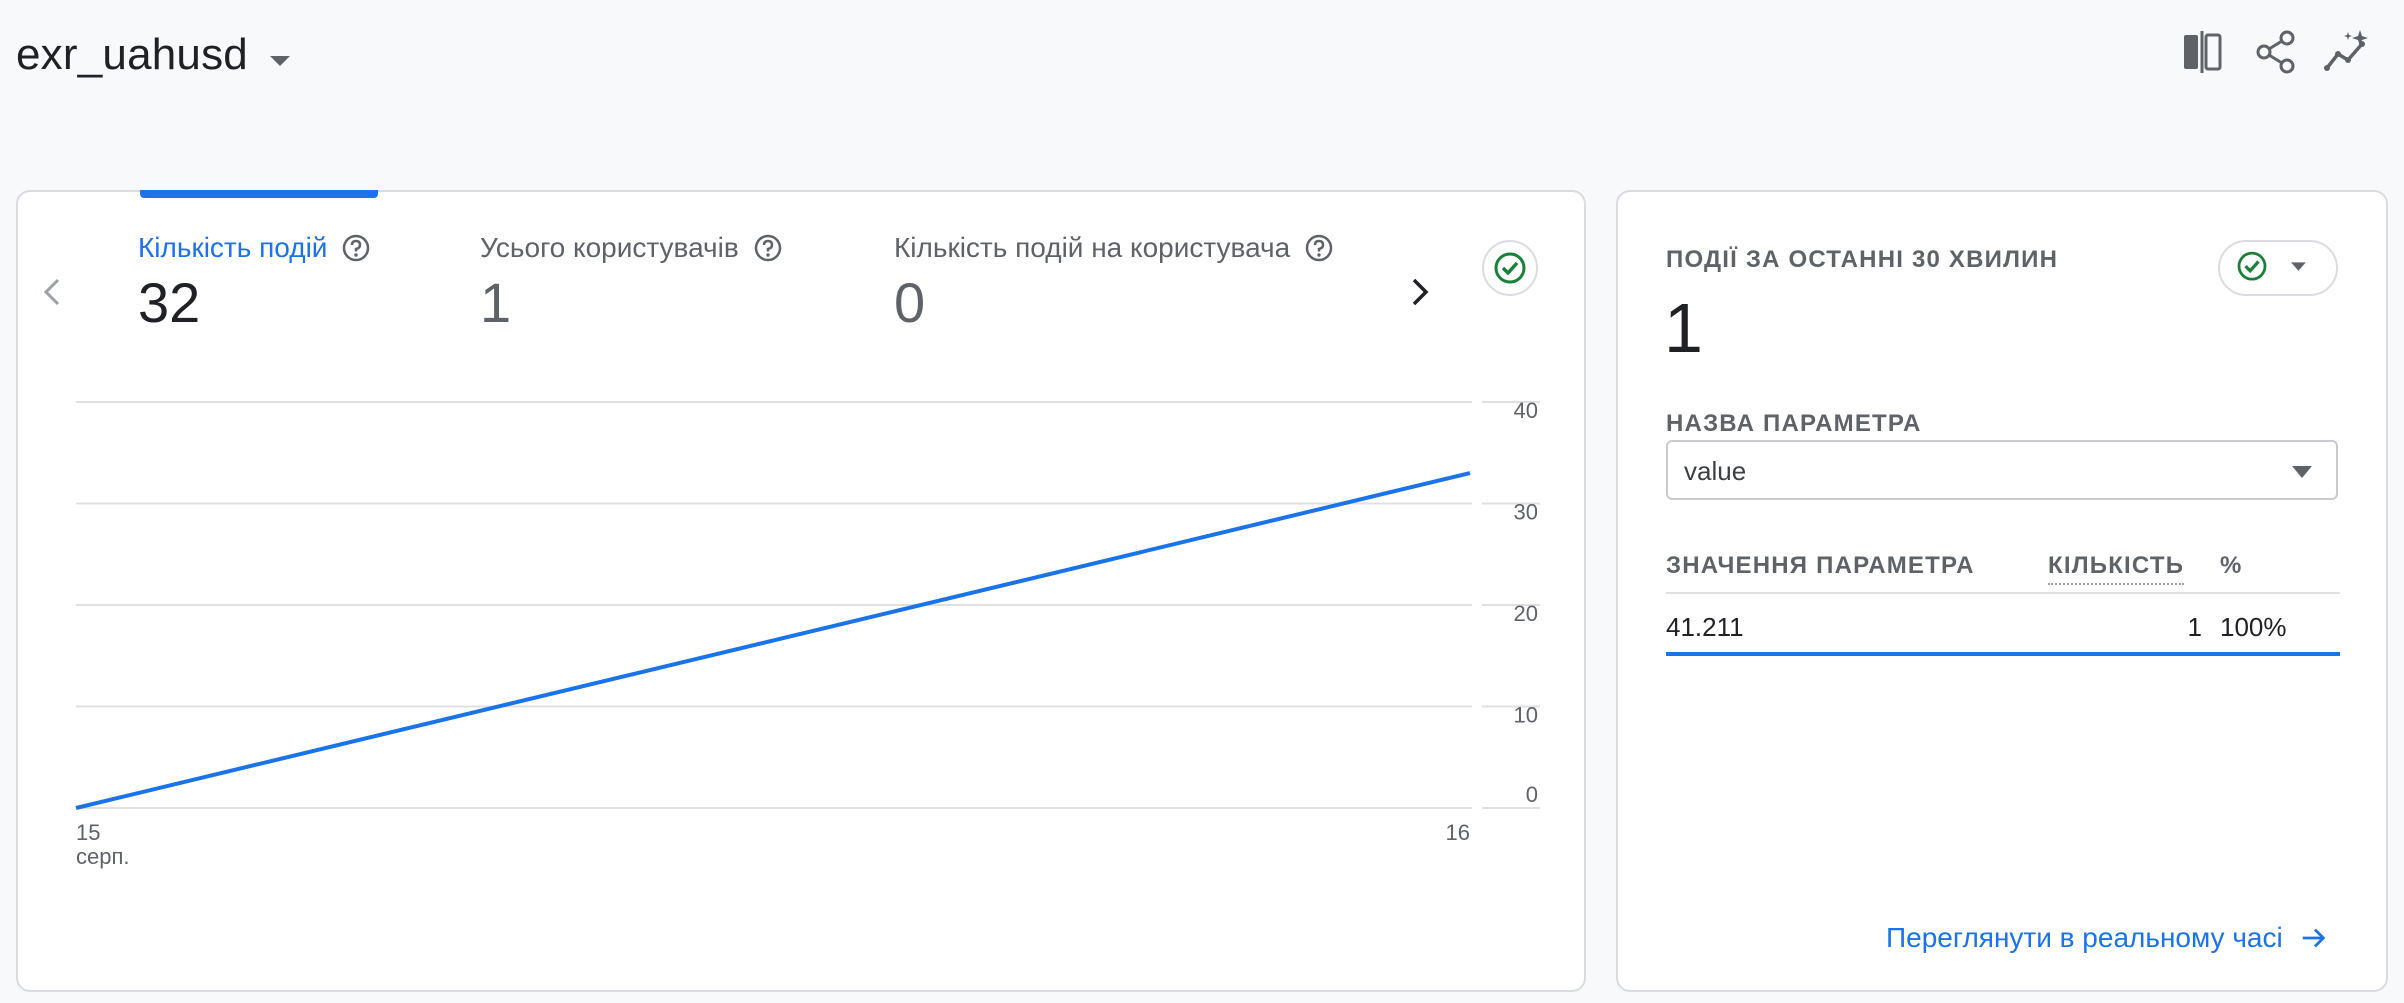  Describe the element at coordinates (2002, 470) in the screenshot. I see `param-name-select: value` at that location.